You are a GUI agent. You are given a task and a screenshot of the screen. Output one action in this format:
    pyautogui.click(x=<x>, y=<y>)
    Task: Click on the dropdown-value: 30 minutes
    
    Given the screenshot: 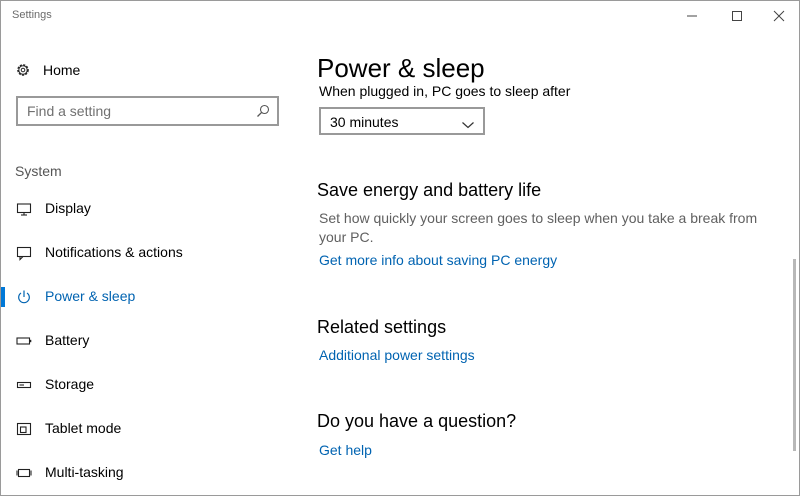 What is the action you would take?
    pyautogui.click(x=364, y=122)
    